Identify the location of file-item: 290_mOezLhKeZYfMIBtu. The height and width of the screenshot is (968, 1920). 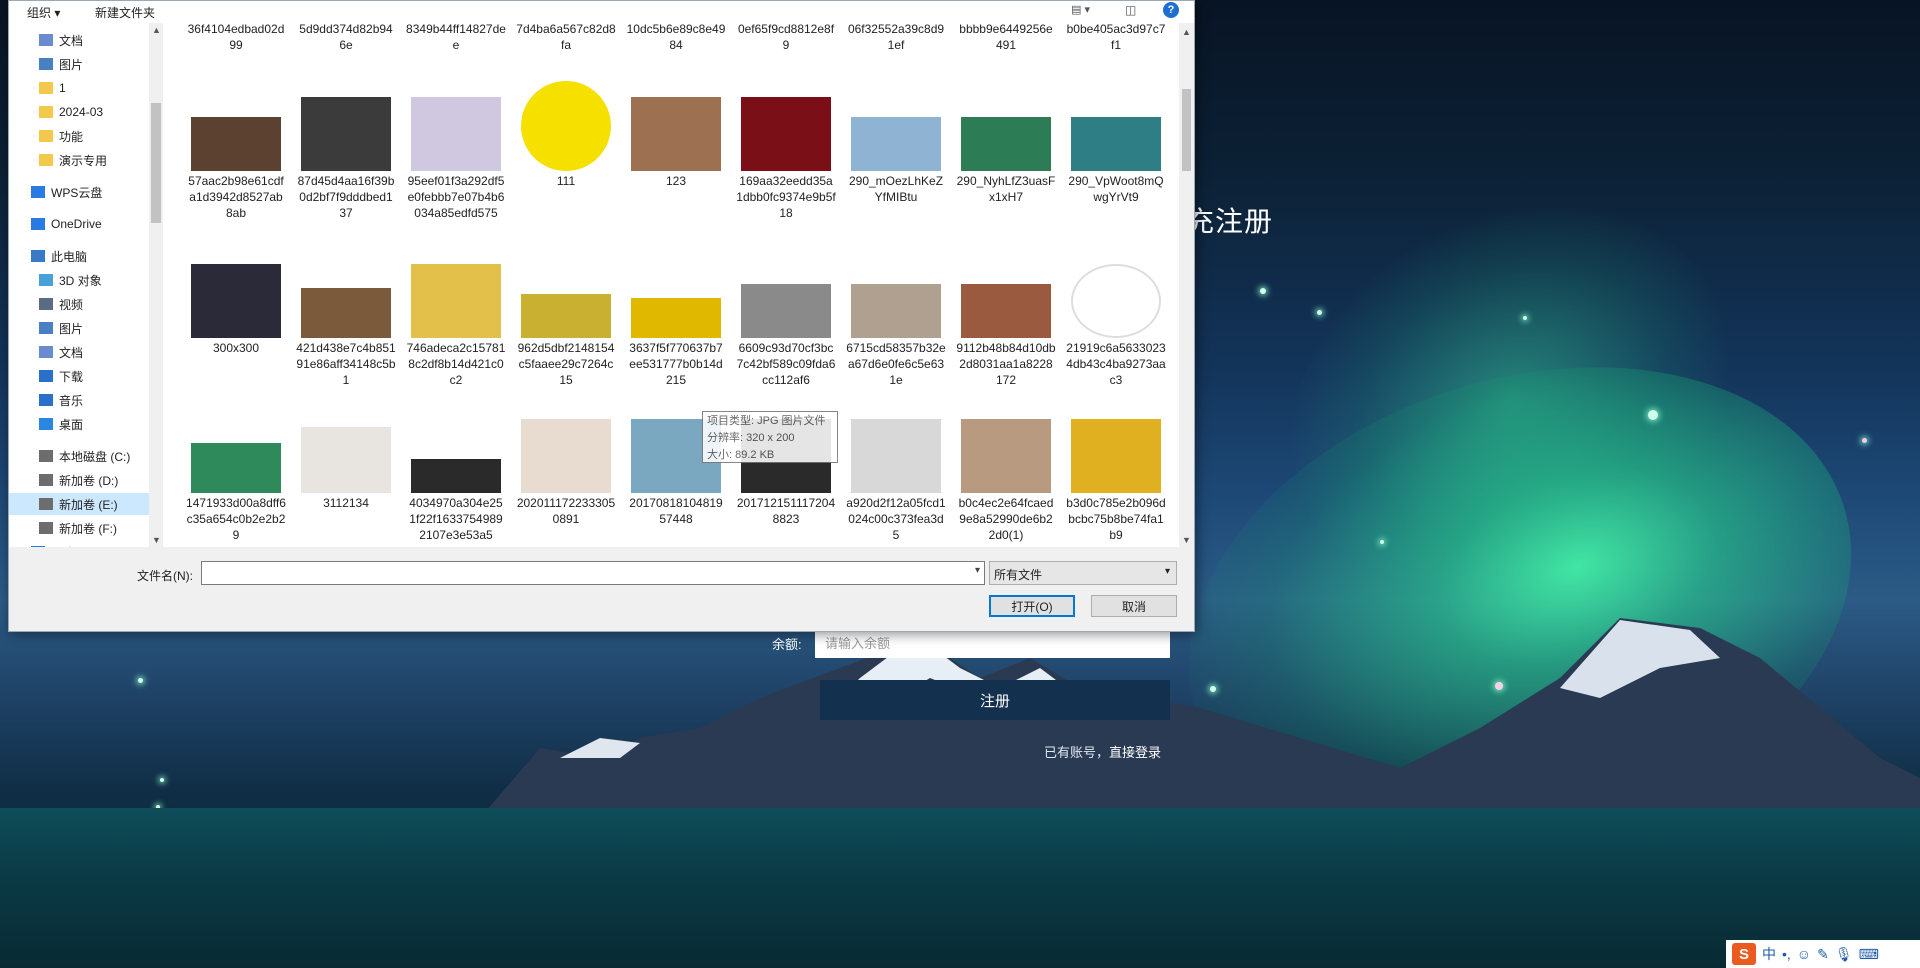
(896, 143).